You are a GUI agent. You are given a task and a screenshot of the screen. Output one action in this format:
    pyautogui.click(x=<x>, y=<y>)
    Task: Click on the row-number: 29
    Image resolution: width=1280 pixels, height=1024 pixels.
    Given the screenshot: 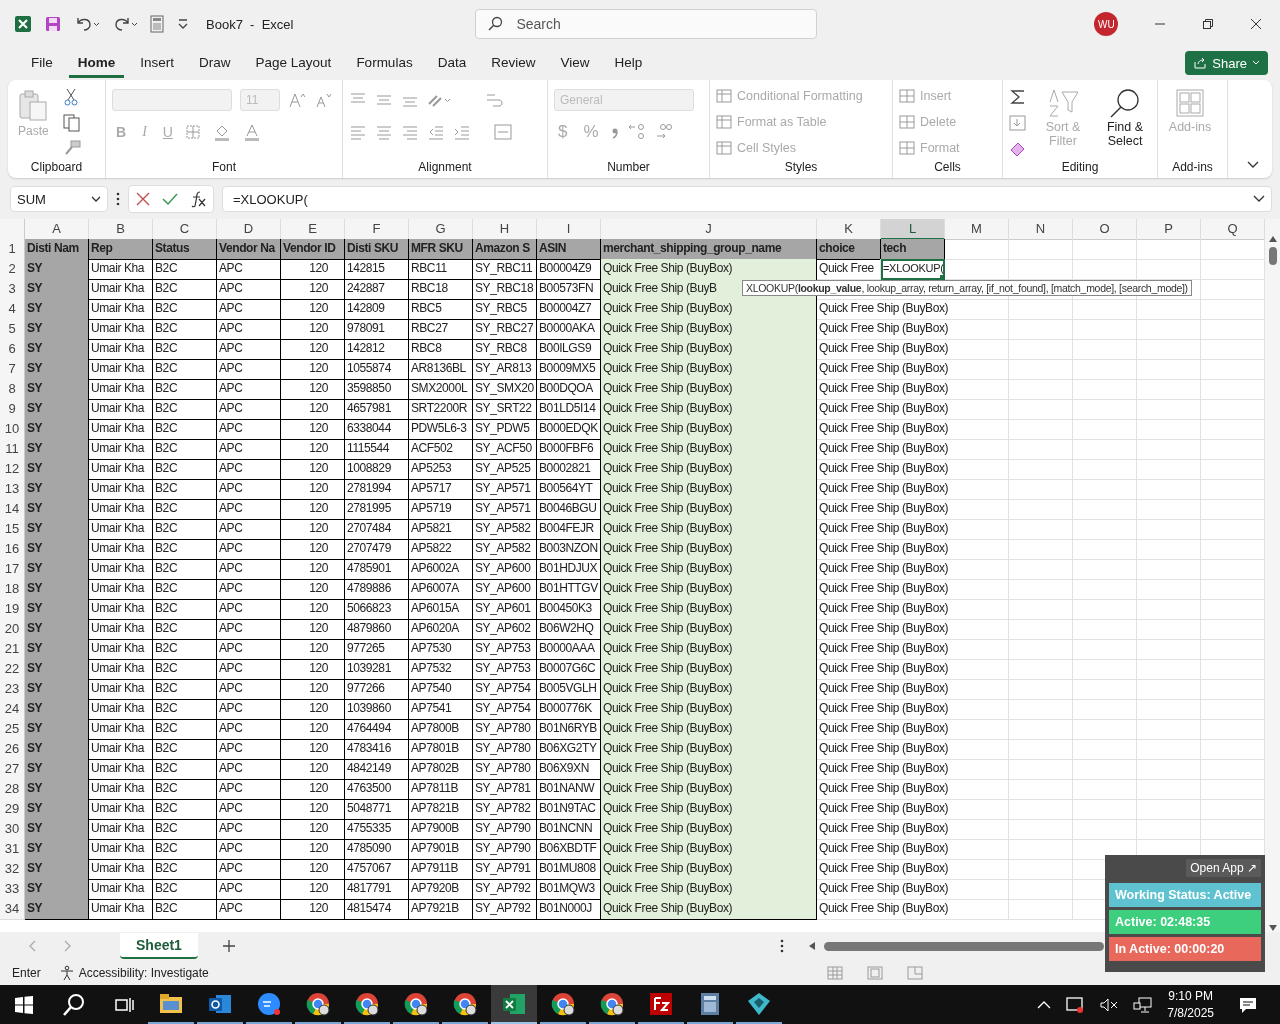 What is the action you would take?
    pyautogui.click(x=12, y=809)
    